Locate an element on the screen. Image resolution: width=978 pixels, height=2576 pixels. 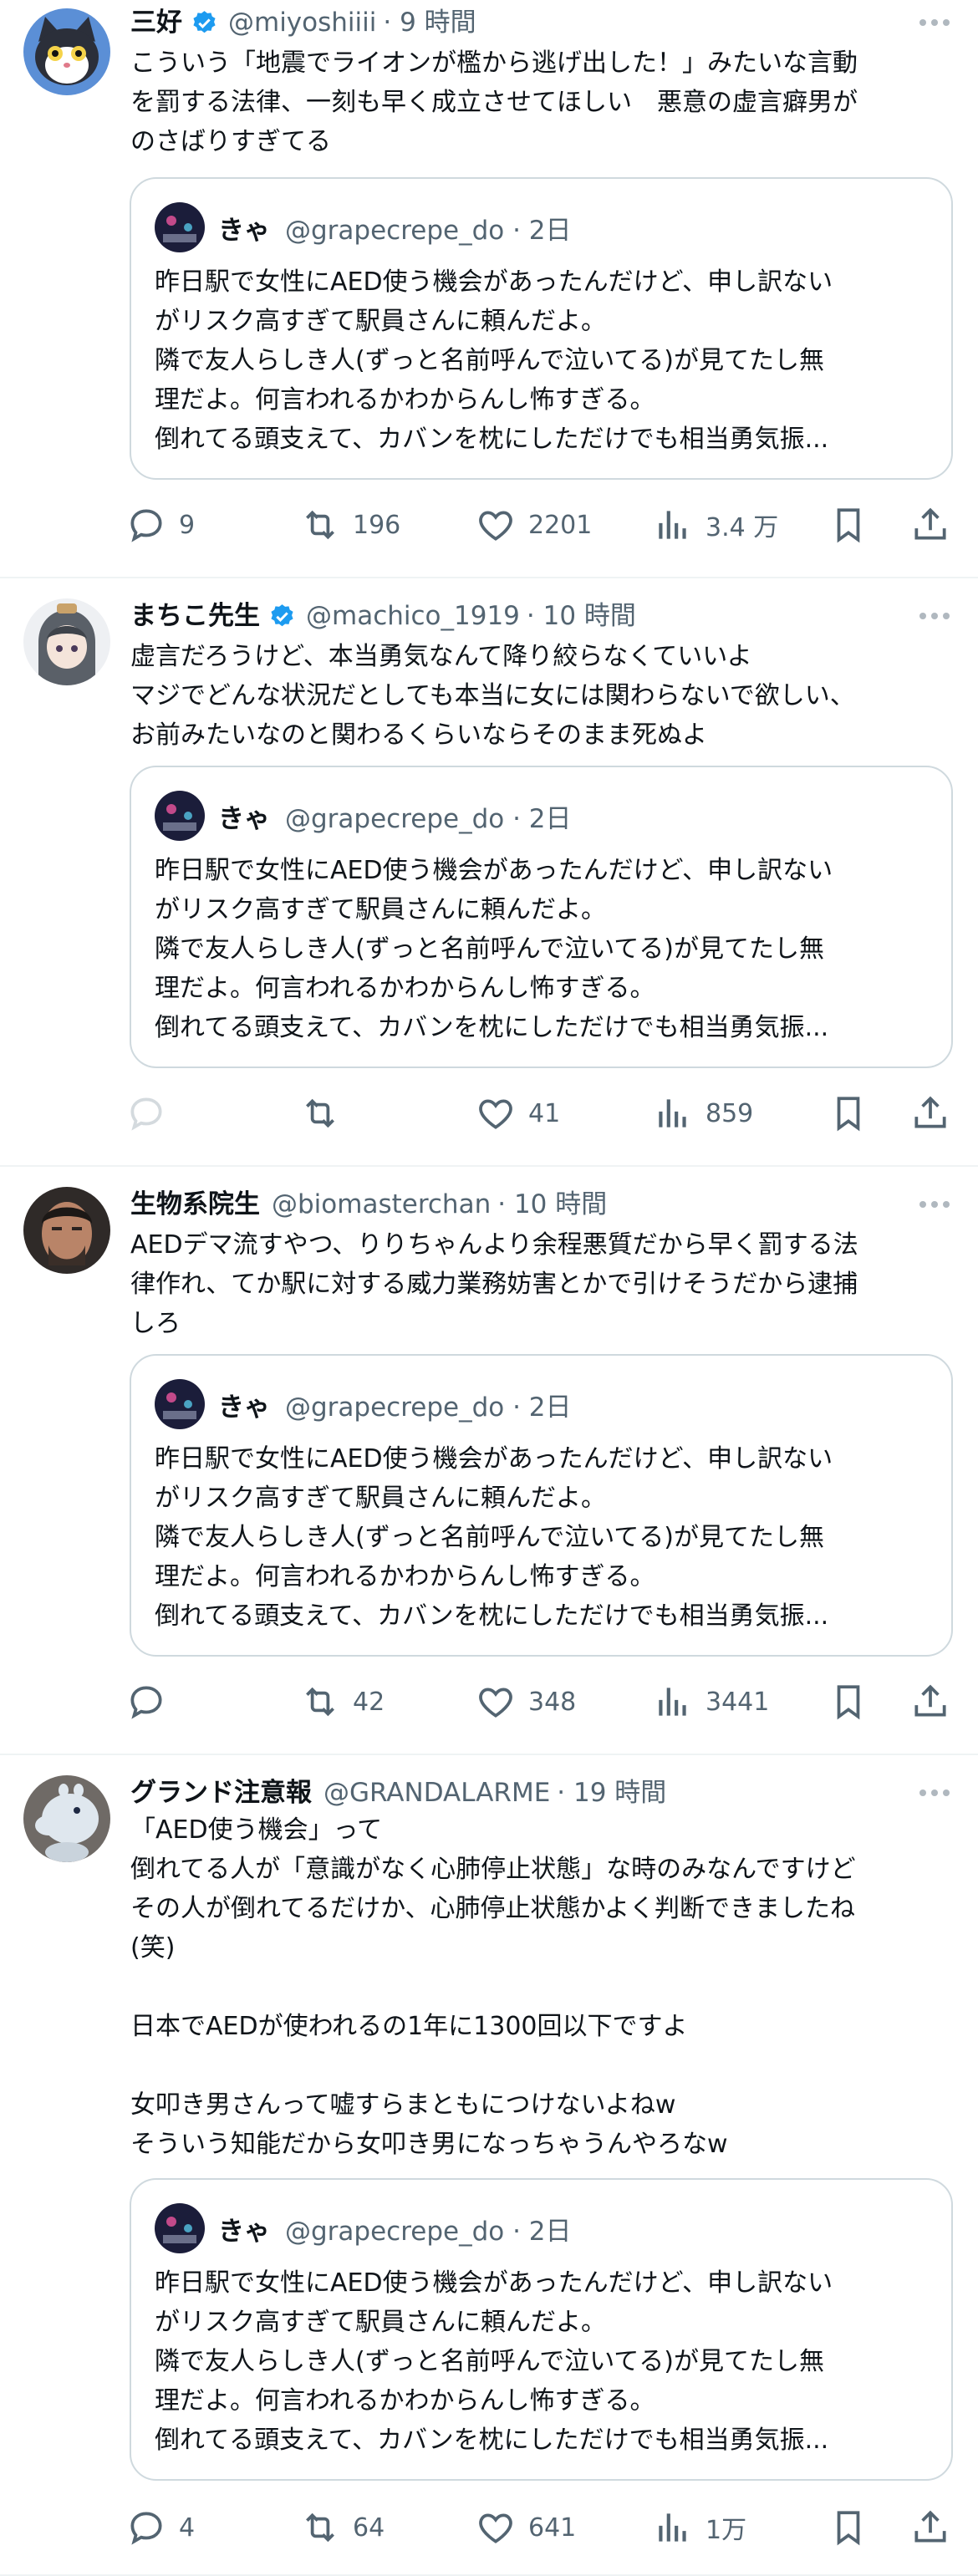
verified-badge-icon is located at coordinates (282, 614).